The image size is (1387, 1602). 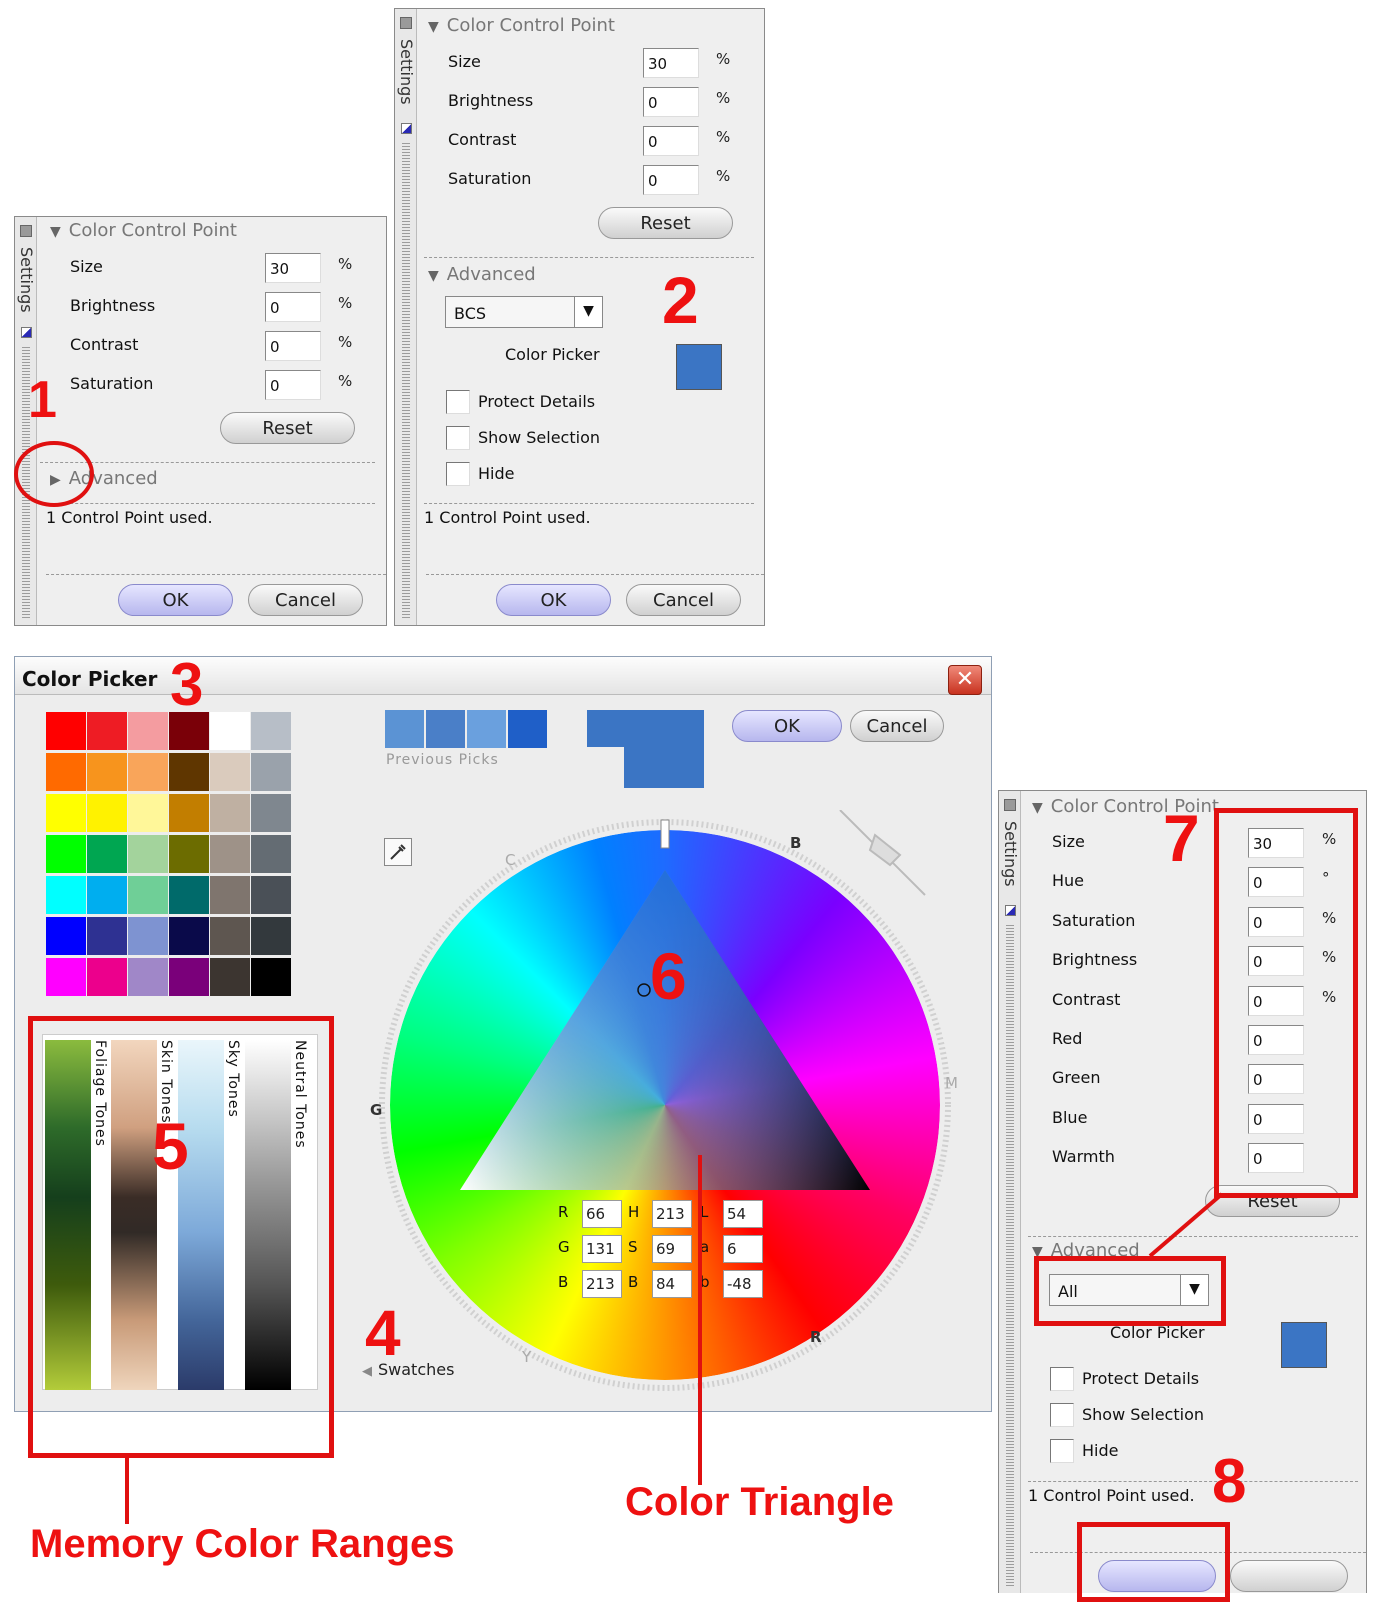 I want to click on picker-ok-button: OK, so click(x=787, y=726).